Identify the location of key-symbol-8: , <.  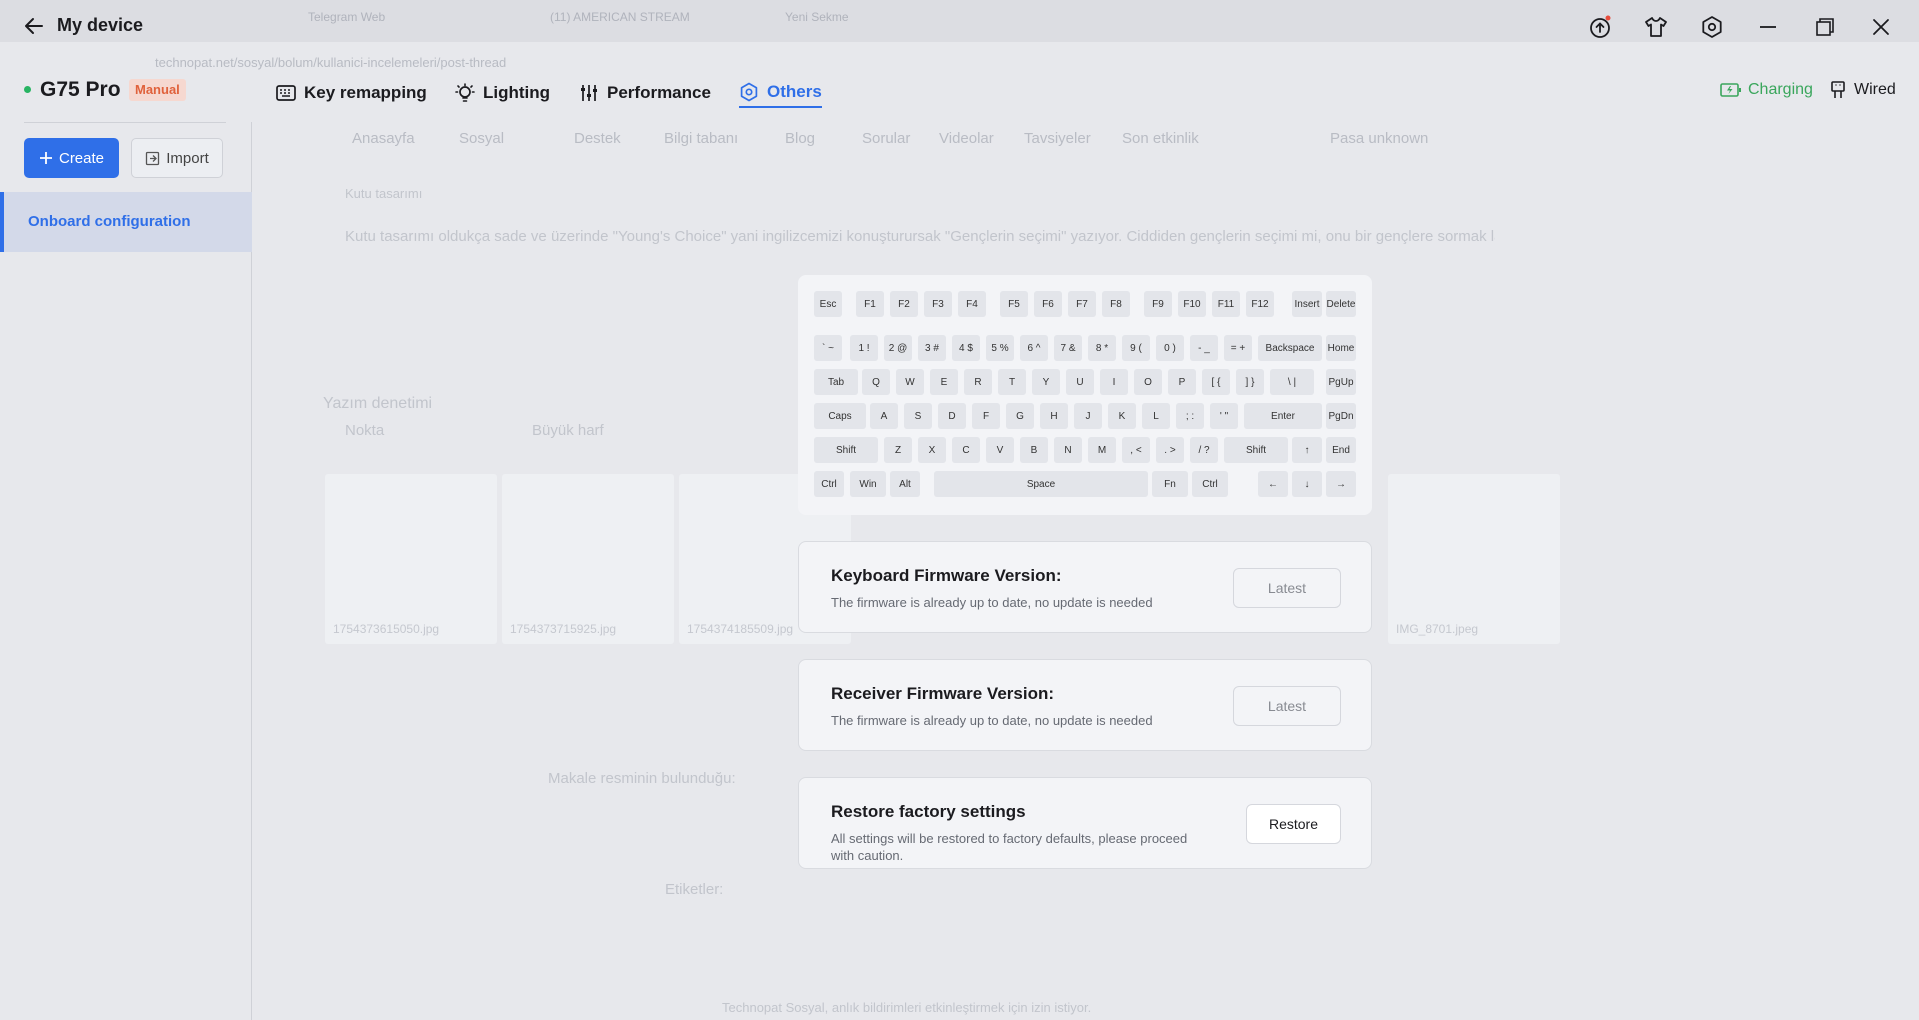
(1136, 450).